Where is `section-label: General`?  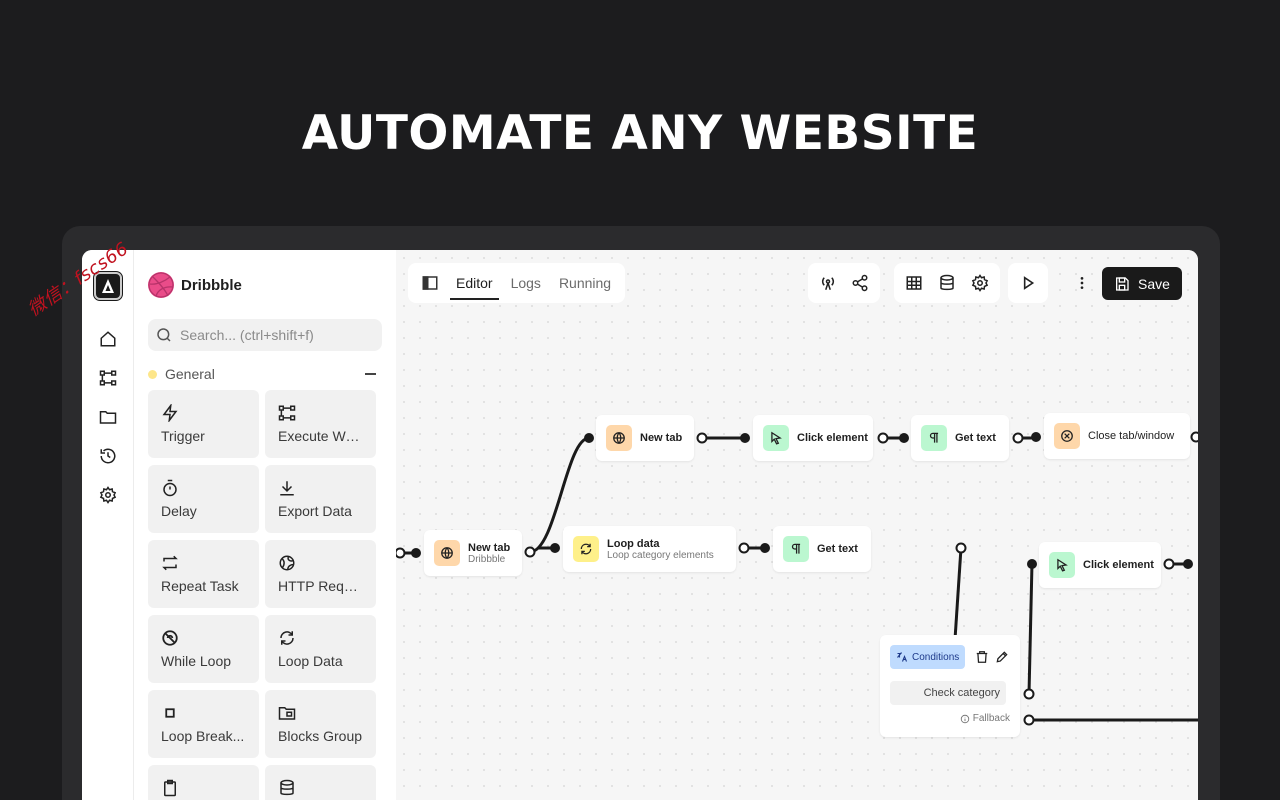
section-label: General is located at coordinates (190, 374).